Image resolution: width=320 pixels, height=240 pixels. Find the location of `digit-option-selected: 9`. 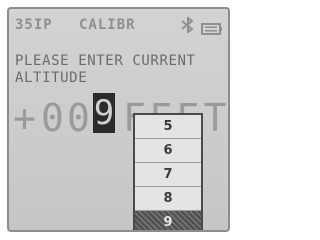

digit-option-selected: 9 is located at coordinates (168, 220).